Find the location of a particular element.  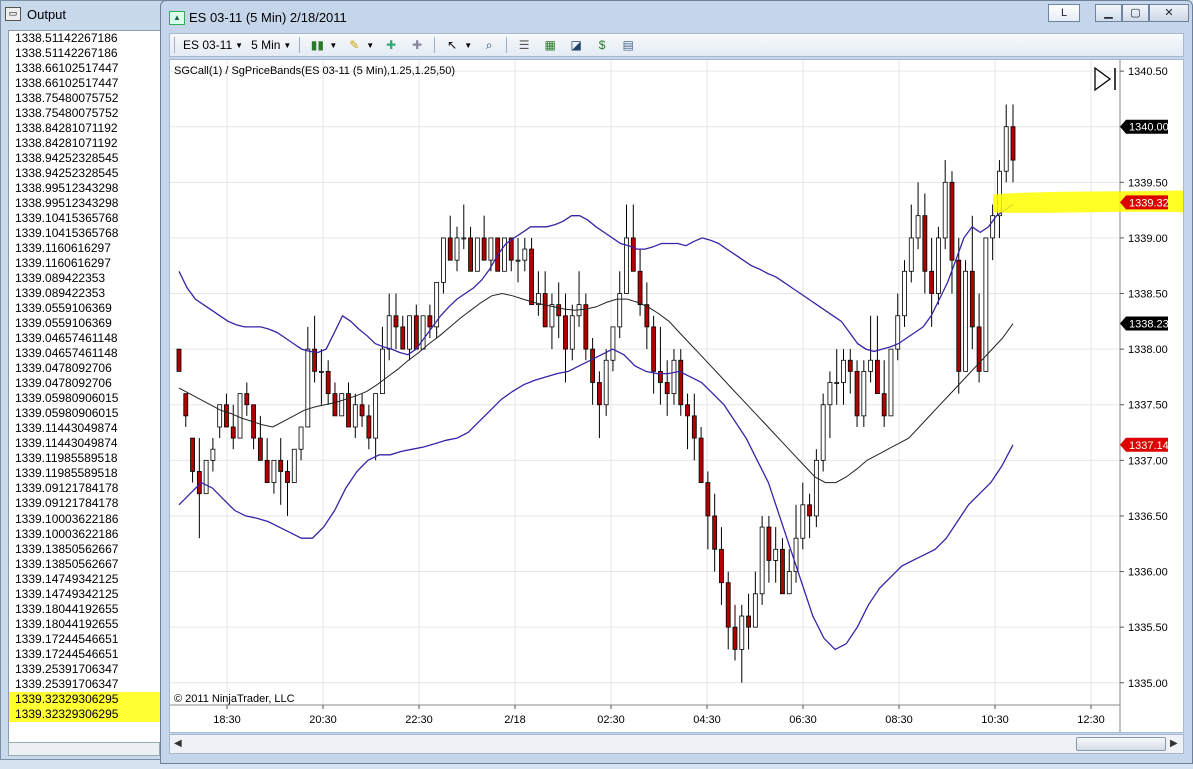

strategies-button: $ is located at coordinates (602, 45).